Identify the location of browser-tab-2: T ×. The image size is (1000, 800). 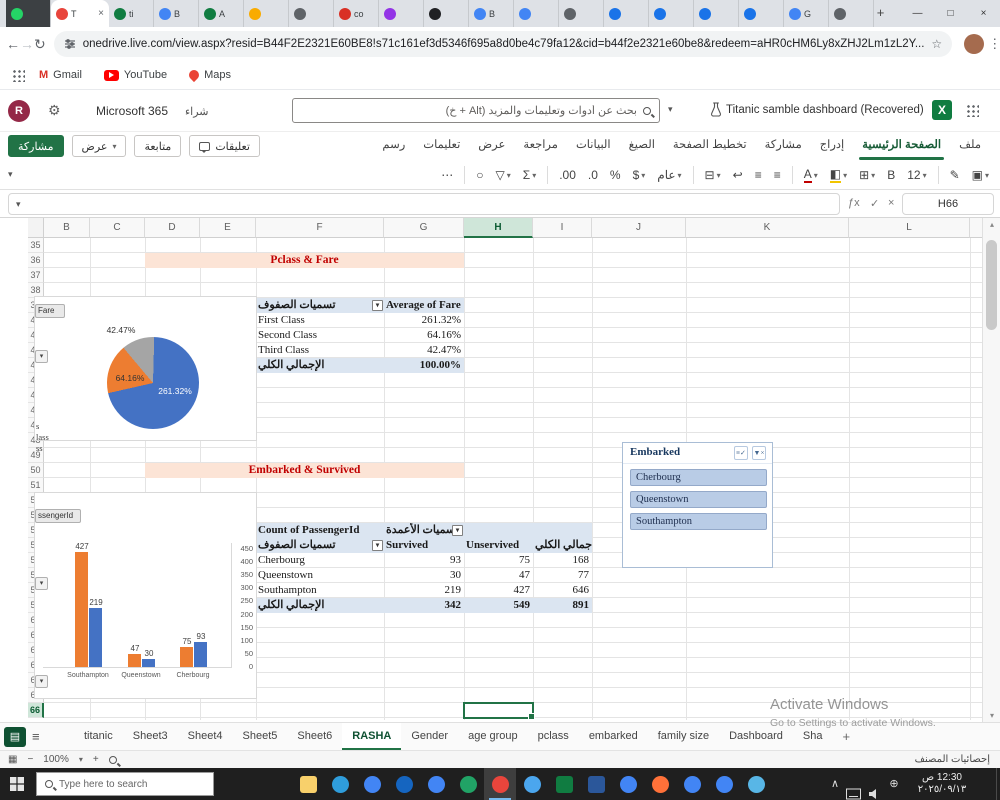
(80, 13).